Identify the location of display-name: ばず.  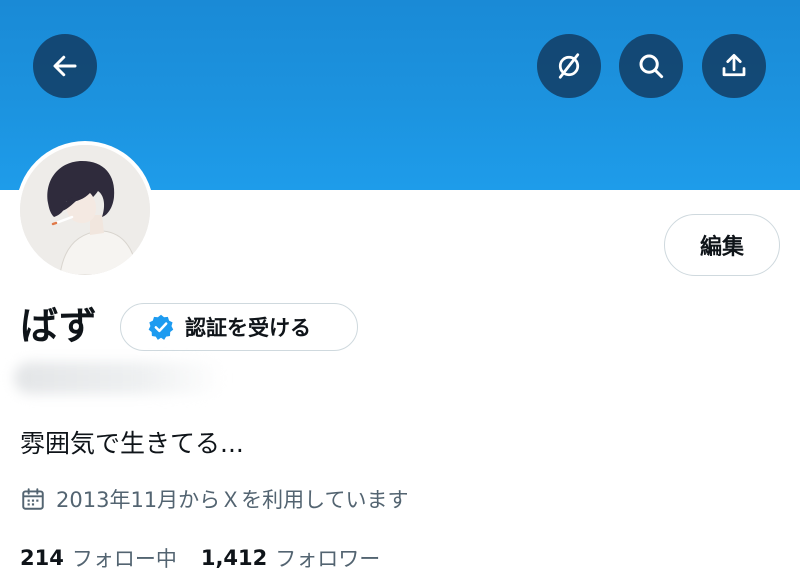
(59, 326).